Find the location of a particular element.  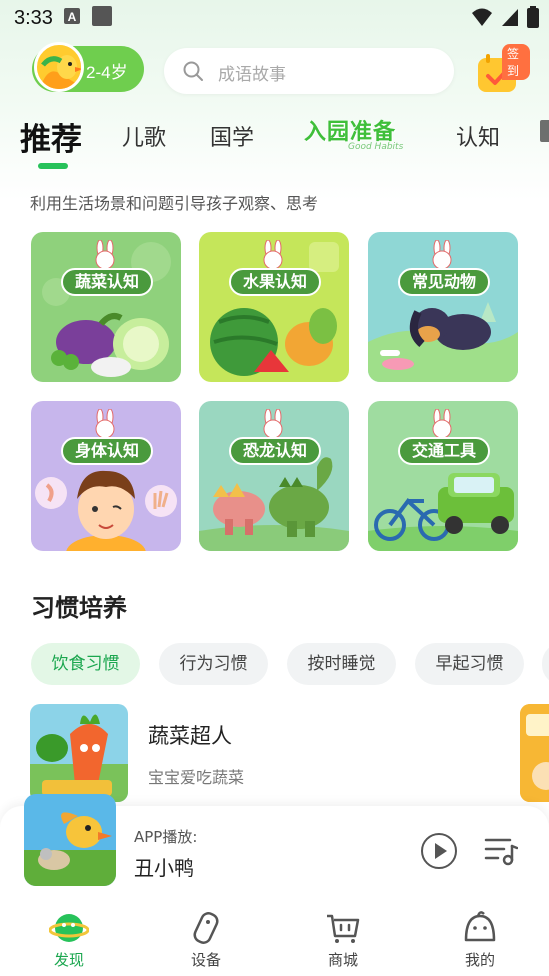

checkin-badge: 签到 is located at coordinates (516, 62).